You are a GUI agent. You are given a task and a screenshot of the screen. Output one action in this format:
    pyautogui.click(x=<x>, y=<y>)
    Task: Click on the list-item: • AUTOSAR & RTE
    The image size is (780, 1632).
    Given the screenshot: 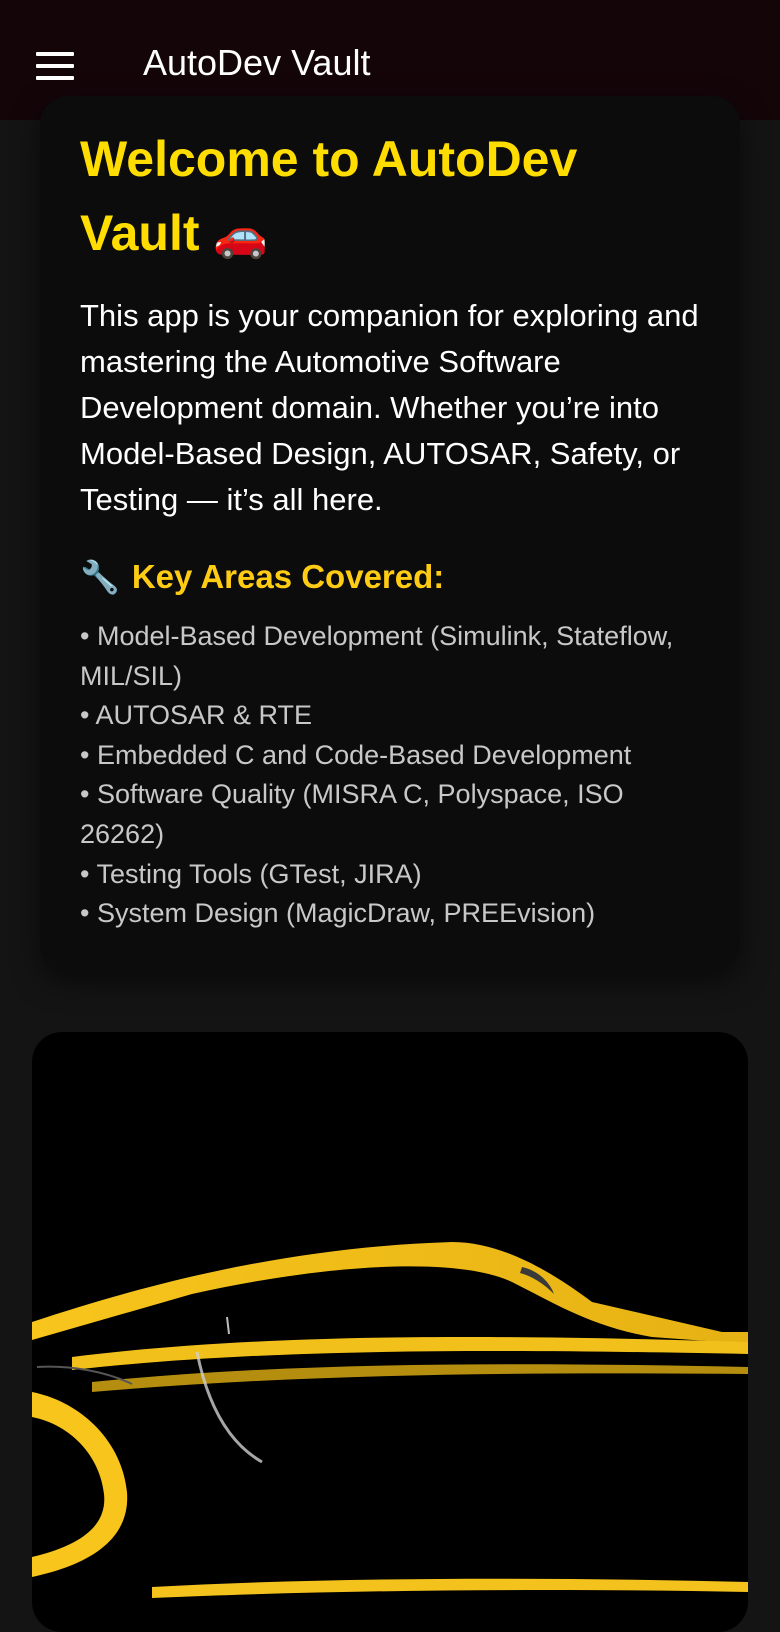 What is the action you would take?
    pyautogui.click(x=196, y=715)
    